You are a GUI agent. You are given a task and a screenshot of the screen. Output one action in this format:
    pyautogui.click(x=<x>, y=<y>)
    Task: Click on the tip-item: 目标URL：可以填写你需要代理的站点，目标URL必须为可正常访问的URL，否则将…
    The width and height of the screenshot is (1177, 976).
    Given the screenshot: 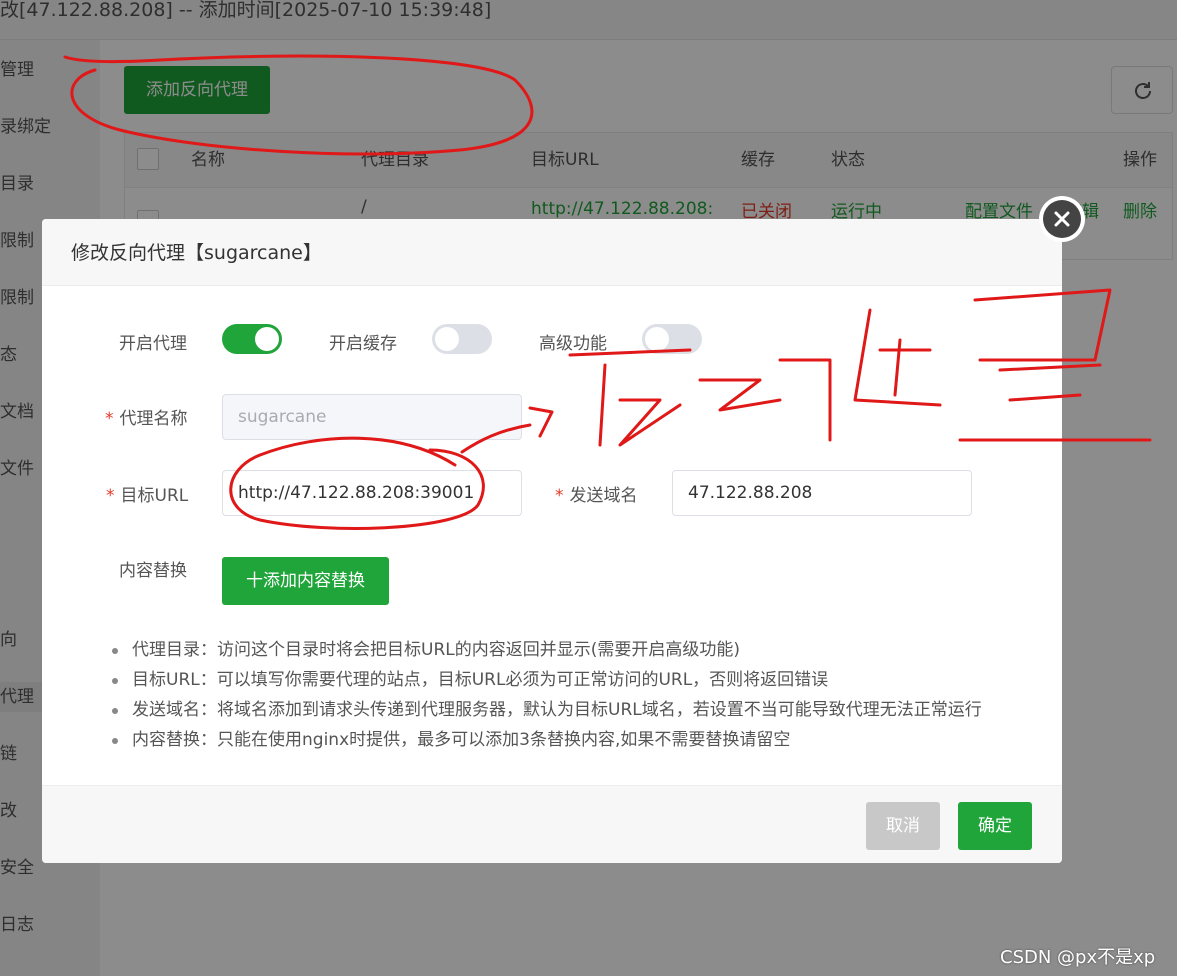 What is the action you would take?
    pyautogui.click(x=547, y=680)
    